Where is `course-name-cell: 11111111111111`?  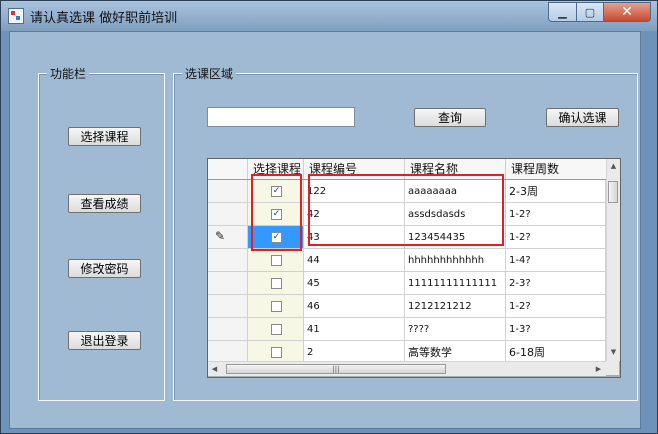 course-name-cell: 11111111111111 is located at coordinates (455, 283).